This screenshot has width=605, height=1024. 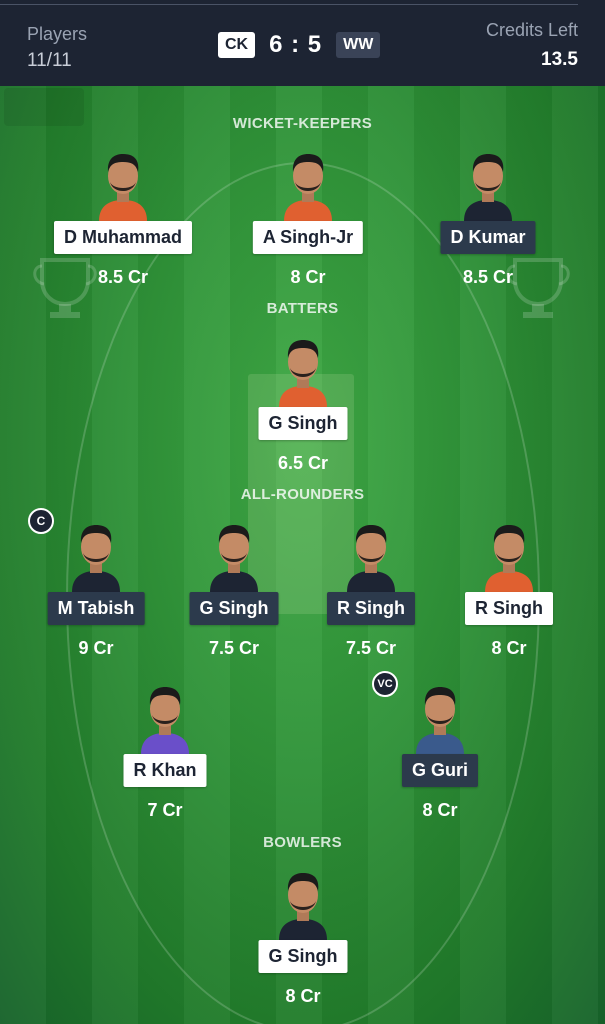 I want to click on player-card: D Kumar 8.5 Cr, so click(x=488, y=221).